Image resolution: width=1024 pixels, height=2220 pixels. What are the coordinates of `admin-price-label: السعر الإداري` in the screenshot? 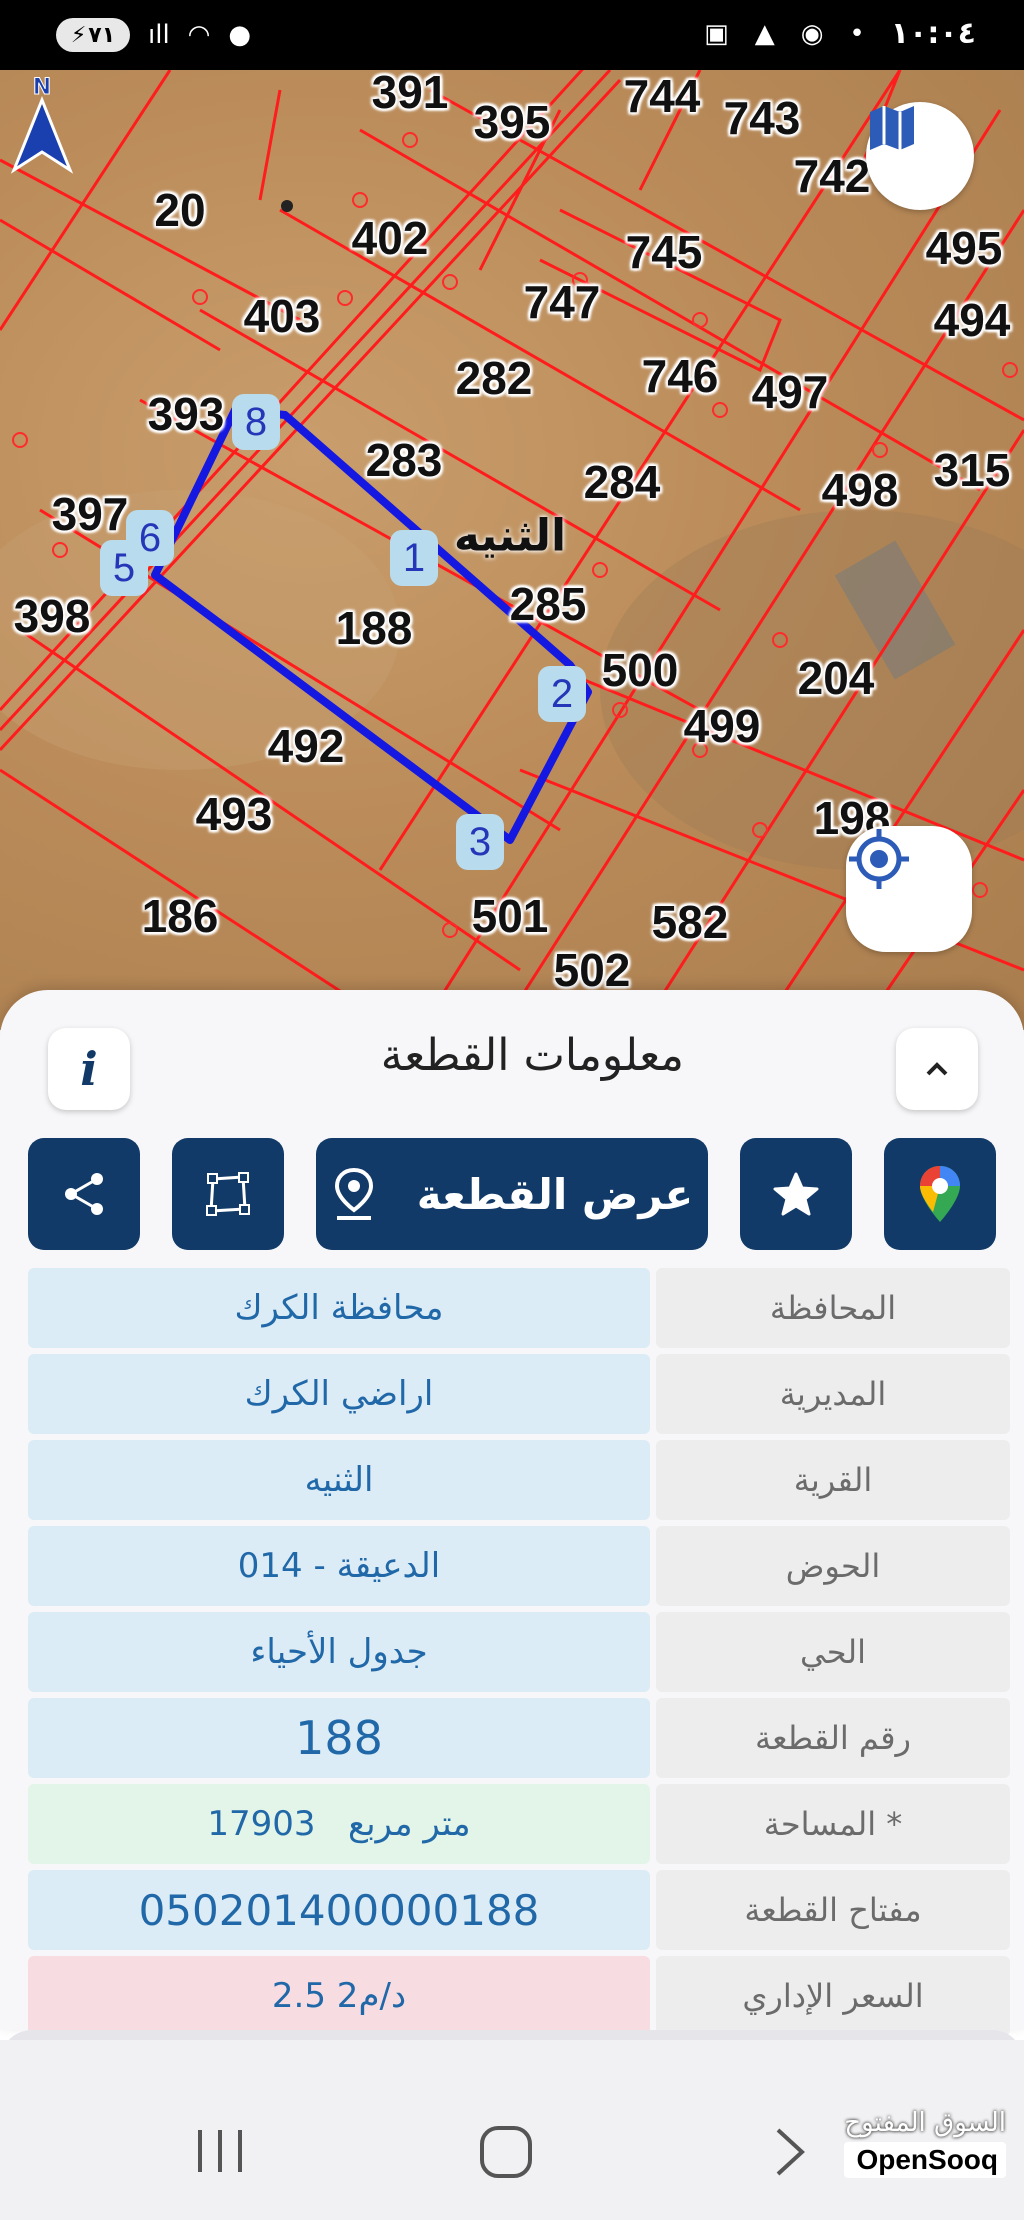 It's located at (833, 1996).